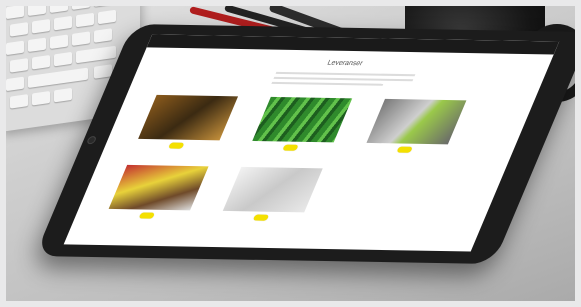 This screenshot has width=581, height=307. I want to click on site-nav, so click(534, 44).